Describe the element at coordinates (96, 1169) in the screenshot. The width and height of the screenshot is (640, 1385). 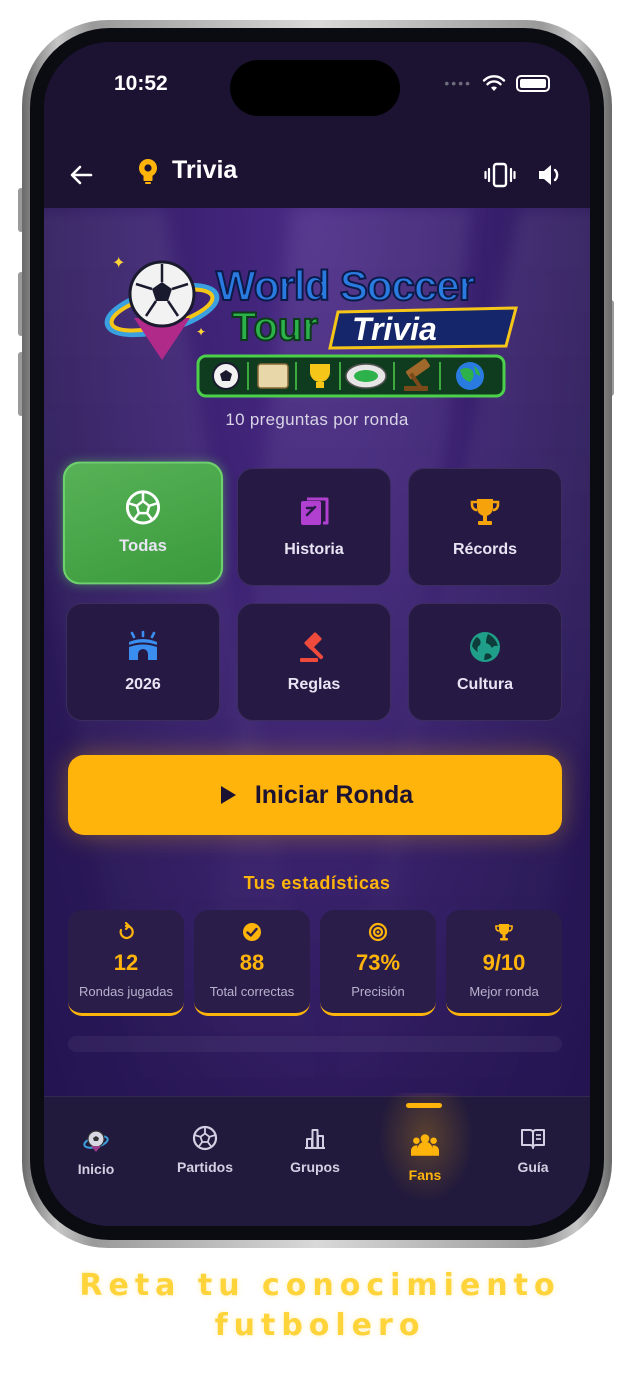
I see `tab-label: Inicio` at that location.